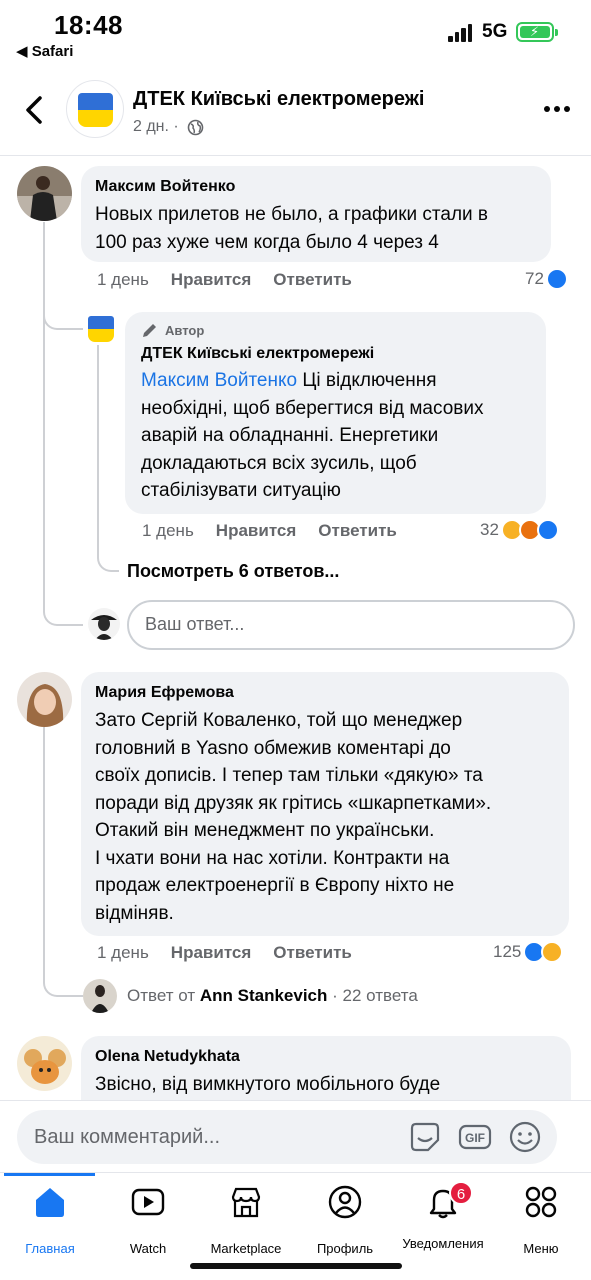 The height and width of the screenshot is (1280, 591). I want to click on page-title: ДТЕК Київські електромережі, so click(278, 99).